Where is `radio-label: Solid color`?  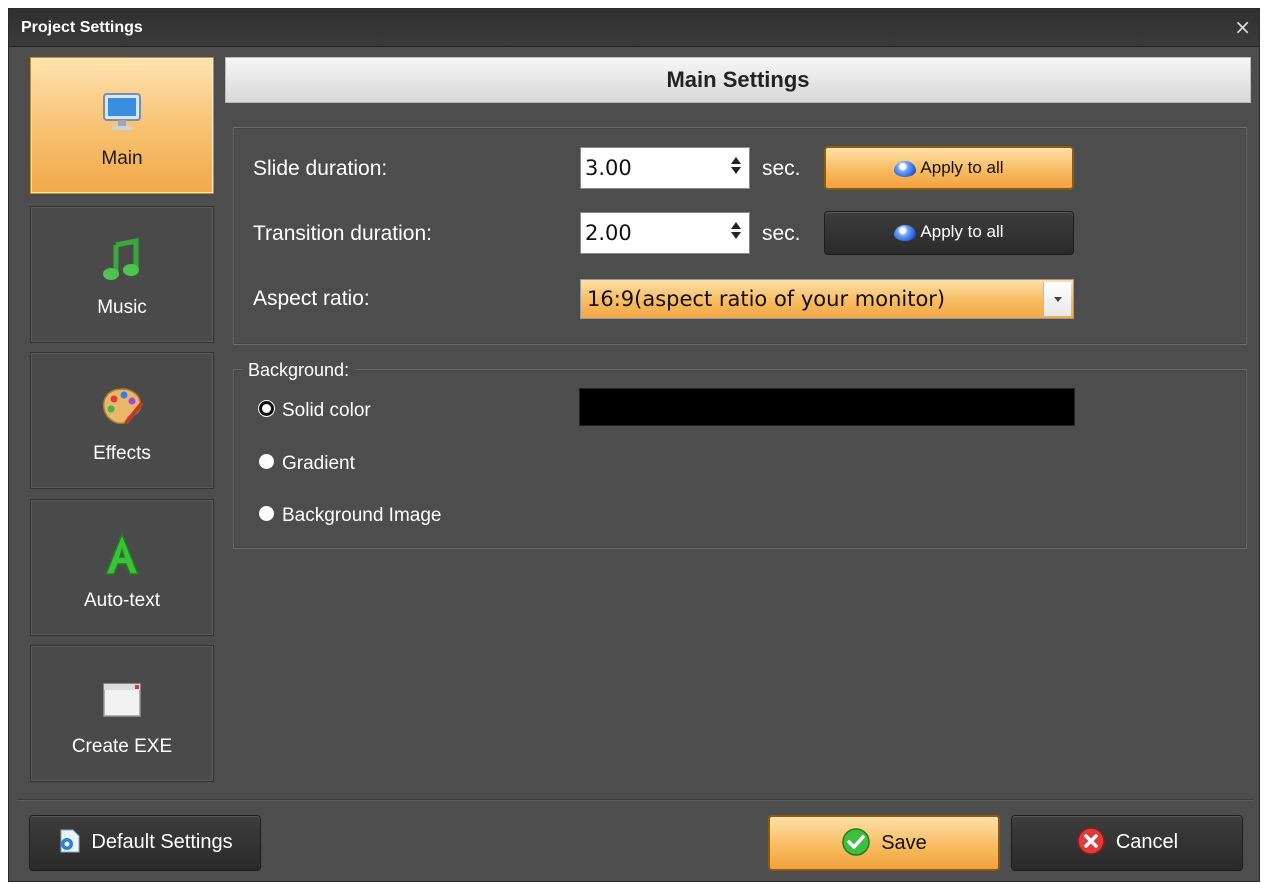
radio-label: Solid color is located at coordinates (326, 410).